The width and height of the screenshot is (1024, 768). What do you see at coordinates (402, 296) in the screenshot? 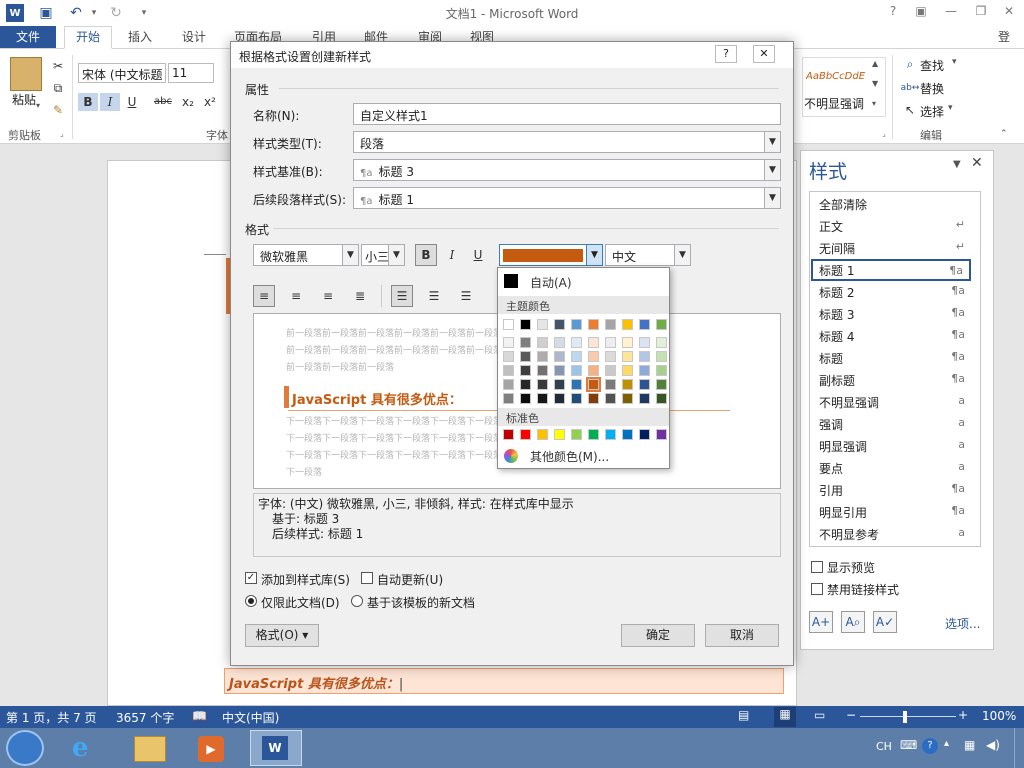
I see `single-spacing-button: ☰` at bounding box center [402, 296].